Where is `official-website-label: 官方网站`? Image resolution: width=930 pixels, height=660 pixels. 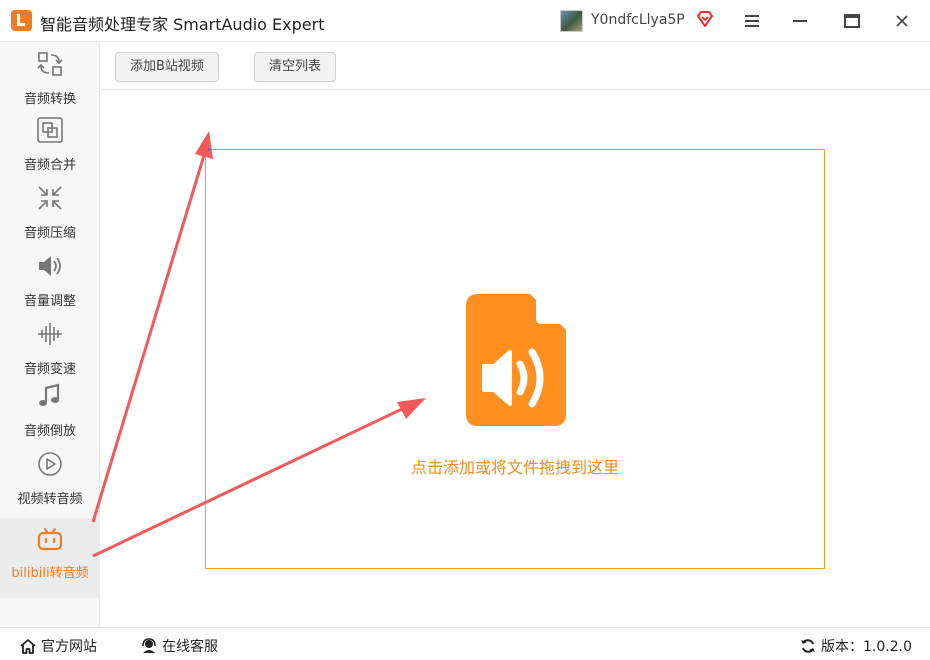 official-website-label: 官方网站 is located at coordinates (69, 647).